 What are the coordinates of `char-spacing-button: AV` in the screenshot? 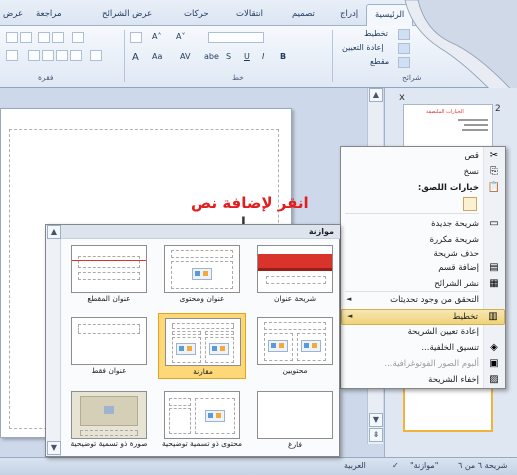 It's located at (185, 56).